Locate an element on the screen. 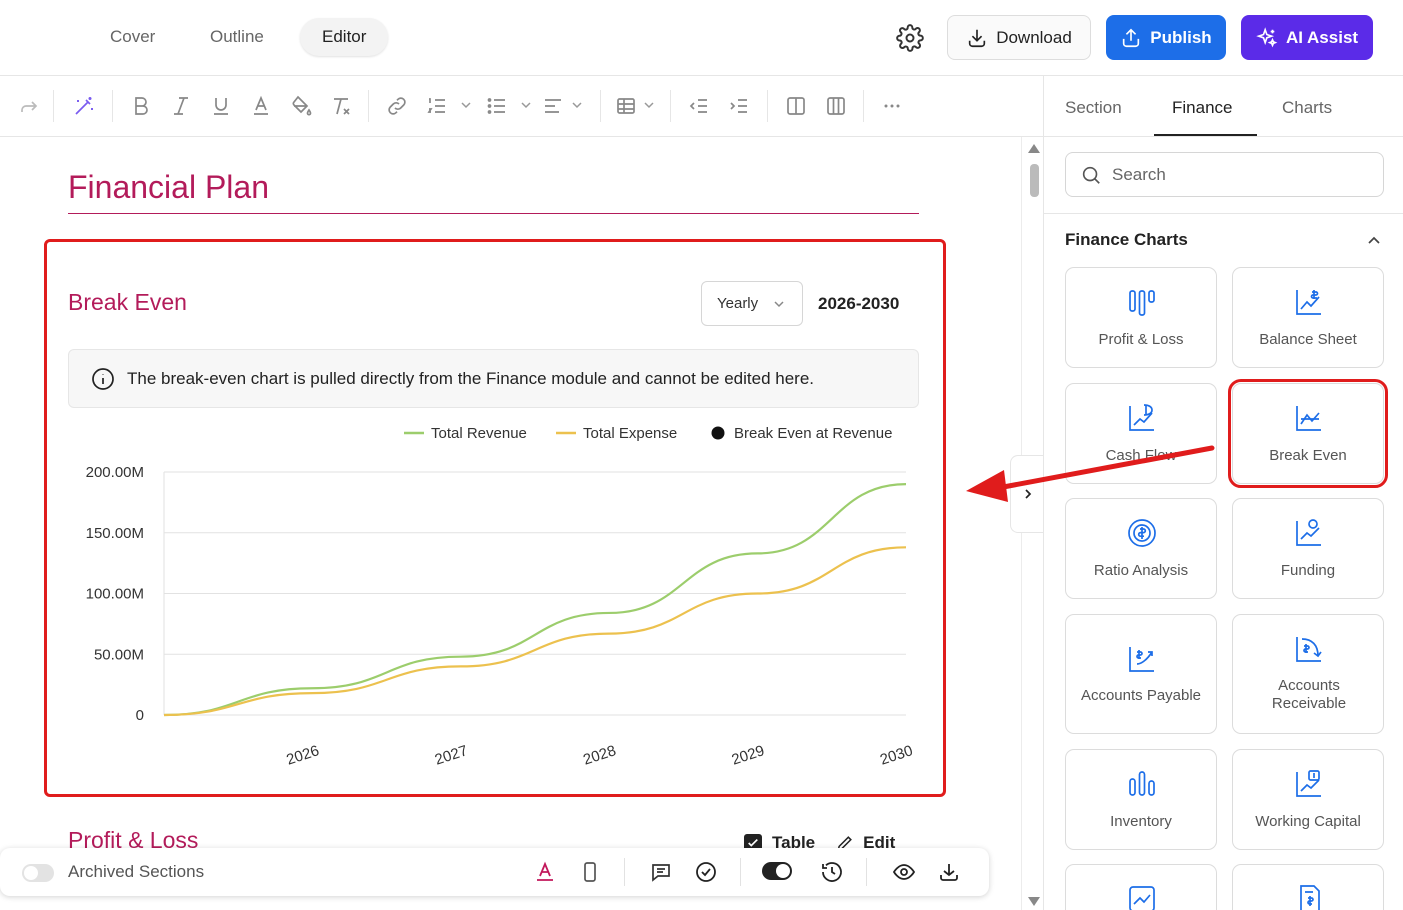 The width and height of the screenshot is (1403, 910). search-input is located at coordinates (1237, 174).